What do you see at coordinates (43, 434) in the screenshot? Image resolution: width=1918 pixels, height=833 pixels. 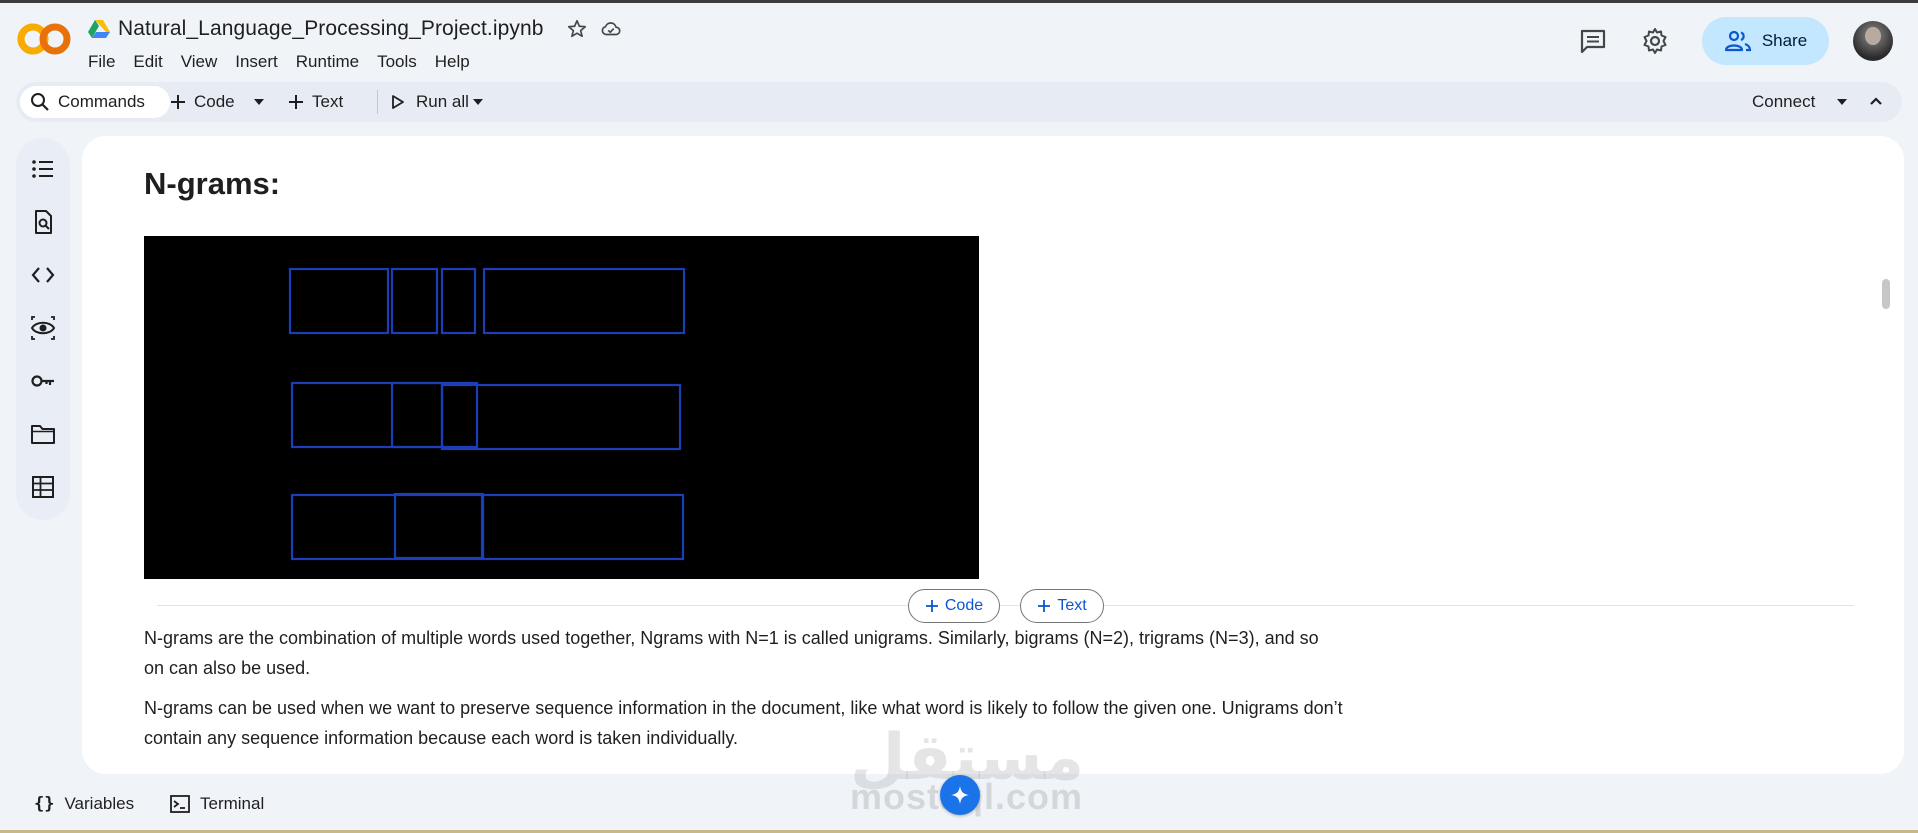 I see `folder-icon` at bounding box center [43, 434].